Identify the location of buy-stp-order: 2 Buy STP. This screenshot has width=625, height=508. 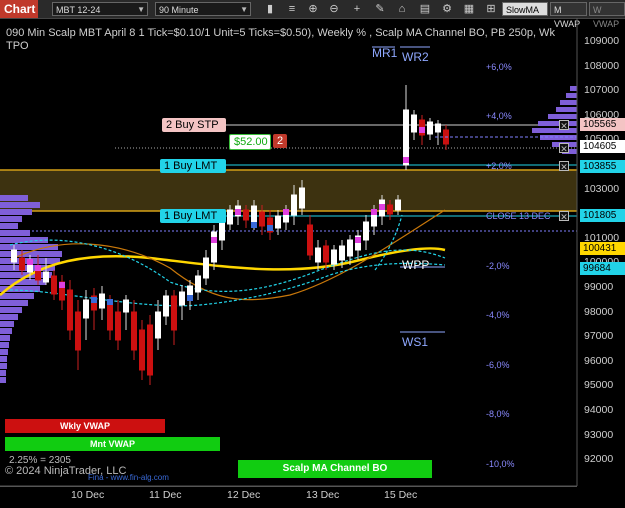
(194, 125).